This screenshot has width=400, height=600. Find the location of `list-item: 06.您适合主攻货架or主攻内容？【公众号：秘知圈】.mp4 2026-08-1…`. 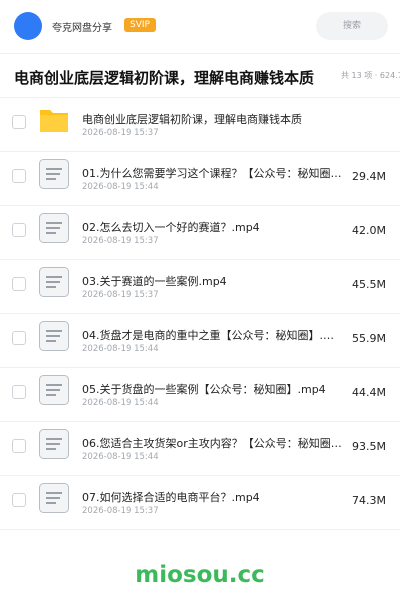

list-item: 06.您适合主攻货架or主攻内容？【公众号：秘知圈】.mp4 2026-08-1… is located at coordinates (200, 449).